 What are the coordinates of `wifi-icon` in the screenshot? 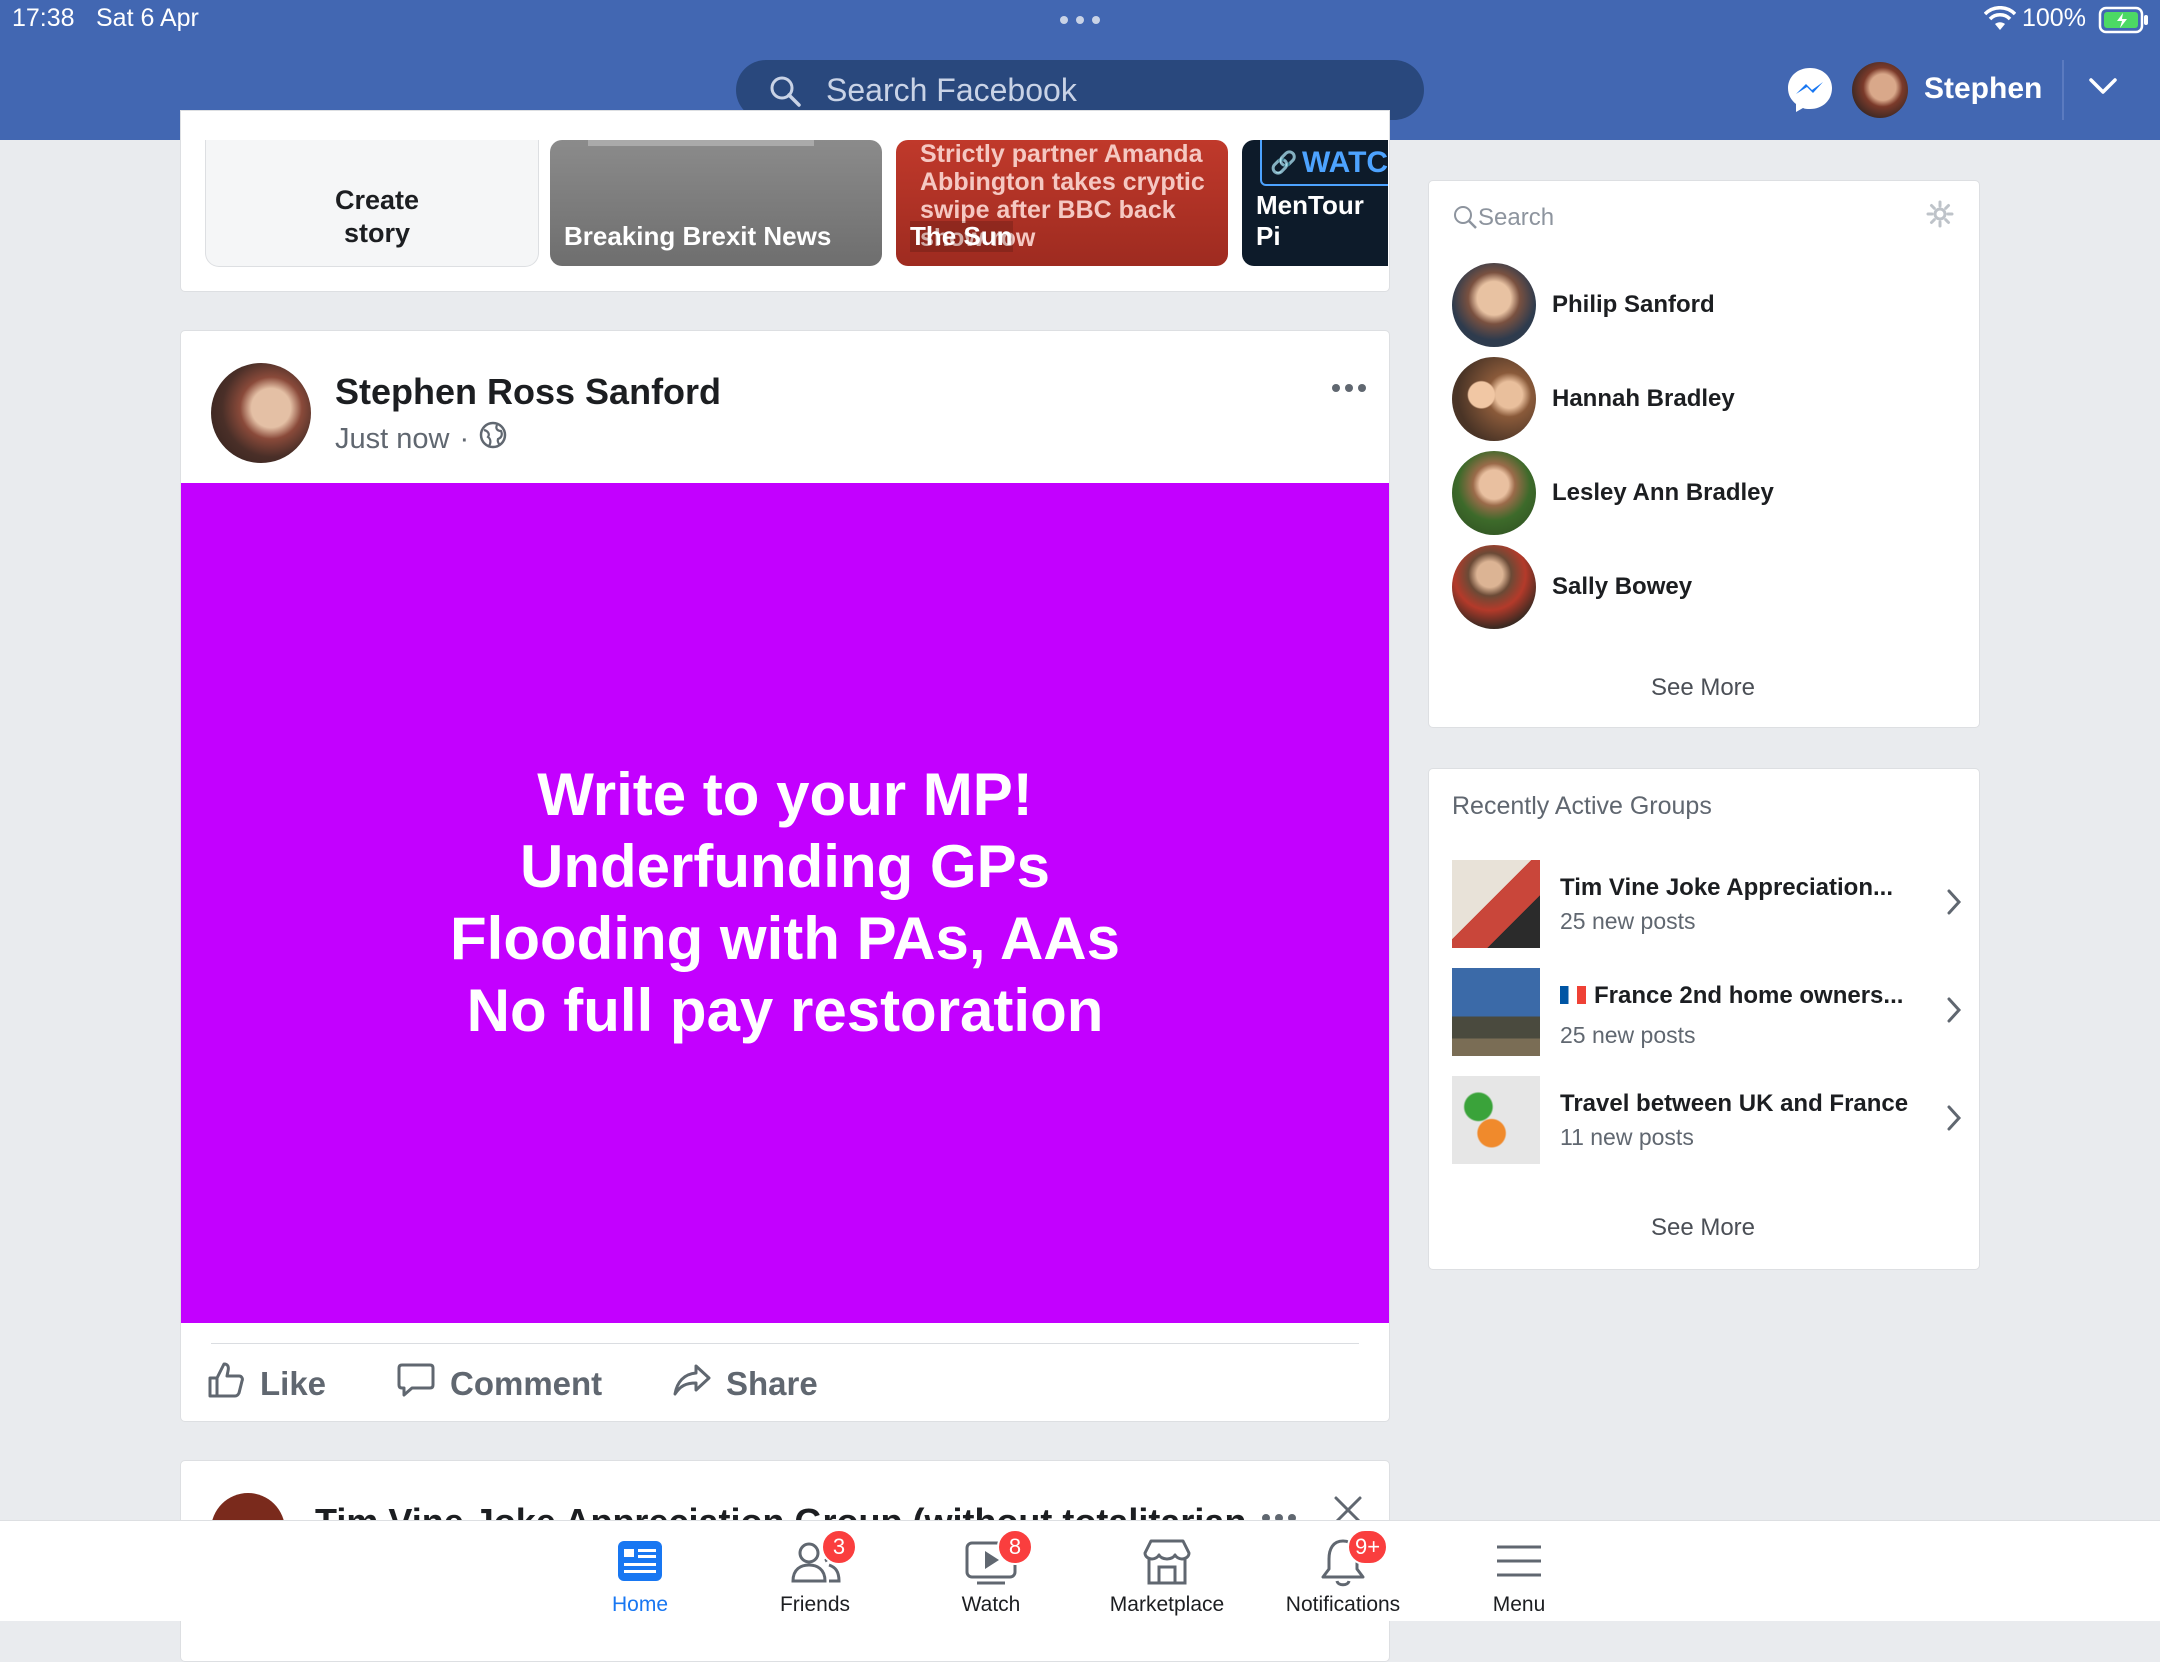 It's located at (2000, 21).